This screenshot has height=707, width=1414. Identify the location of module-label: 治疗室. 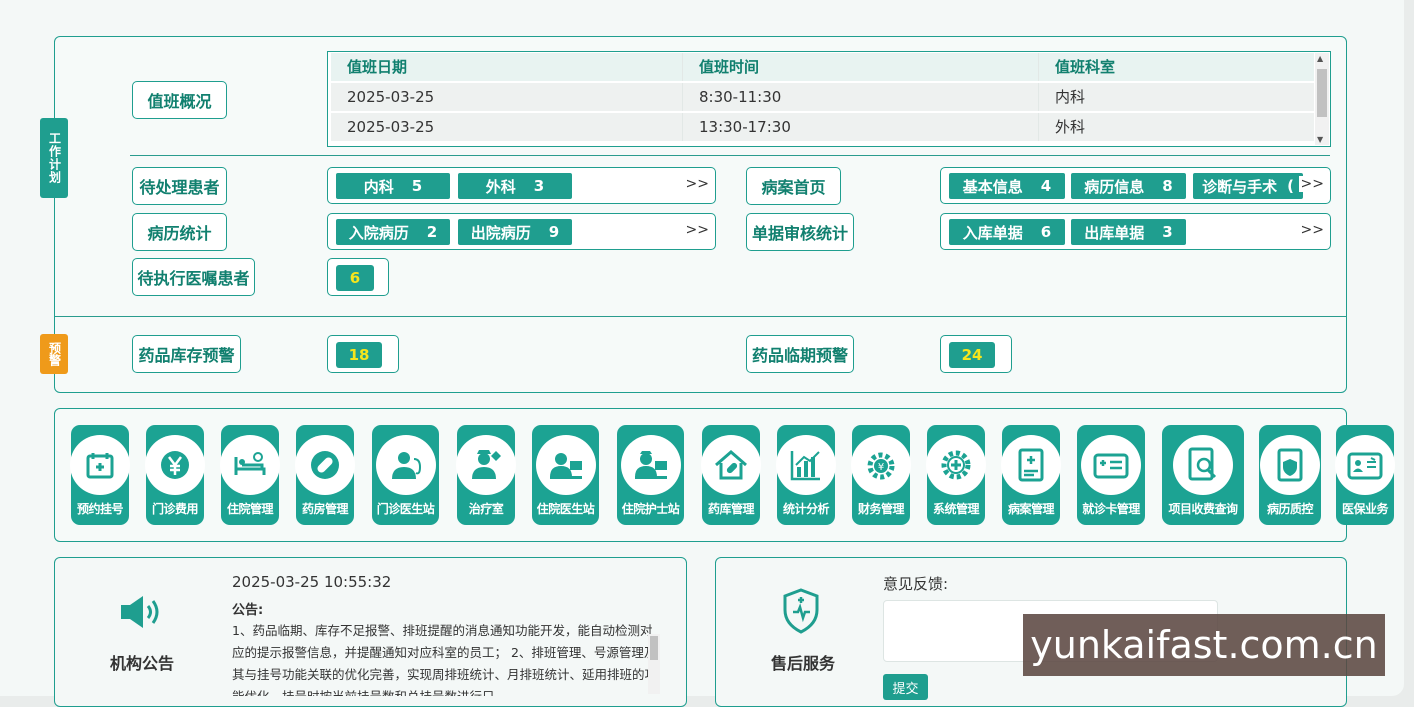
(486, 509).